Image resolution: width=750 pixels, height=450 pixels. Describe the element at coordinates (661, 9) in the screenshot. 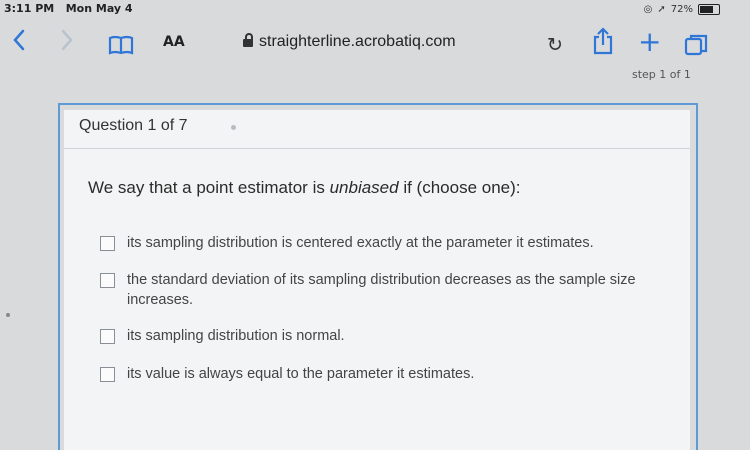

I see `location-icon: ➚` at that location.